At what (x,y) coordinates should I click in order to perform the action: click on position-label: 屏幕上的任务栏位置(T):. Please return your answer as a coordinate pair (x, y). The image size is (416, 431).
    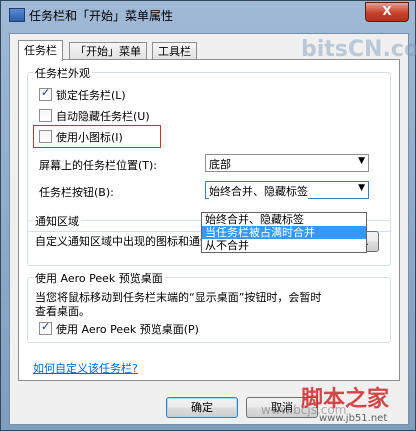
    Looking at the image, I should click on (98, 165).